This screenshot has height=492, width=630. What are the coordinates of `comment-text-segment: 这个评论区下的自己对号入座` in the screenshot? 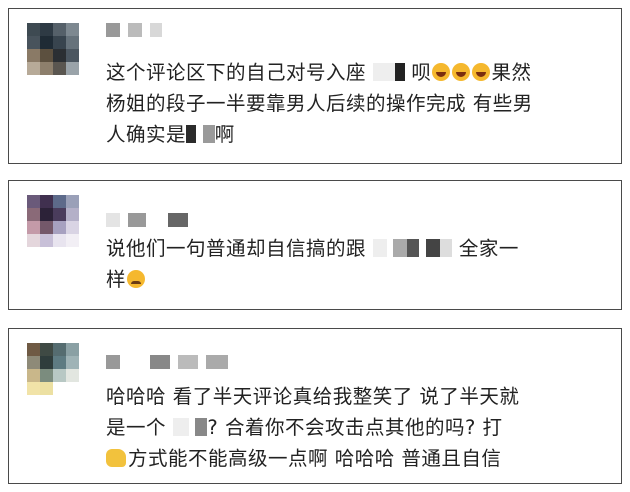 It's located at (236, 72).